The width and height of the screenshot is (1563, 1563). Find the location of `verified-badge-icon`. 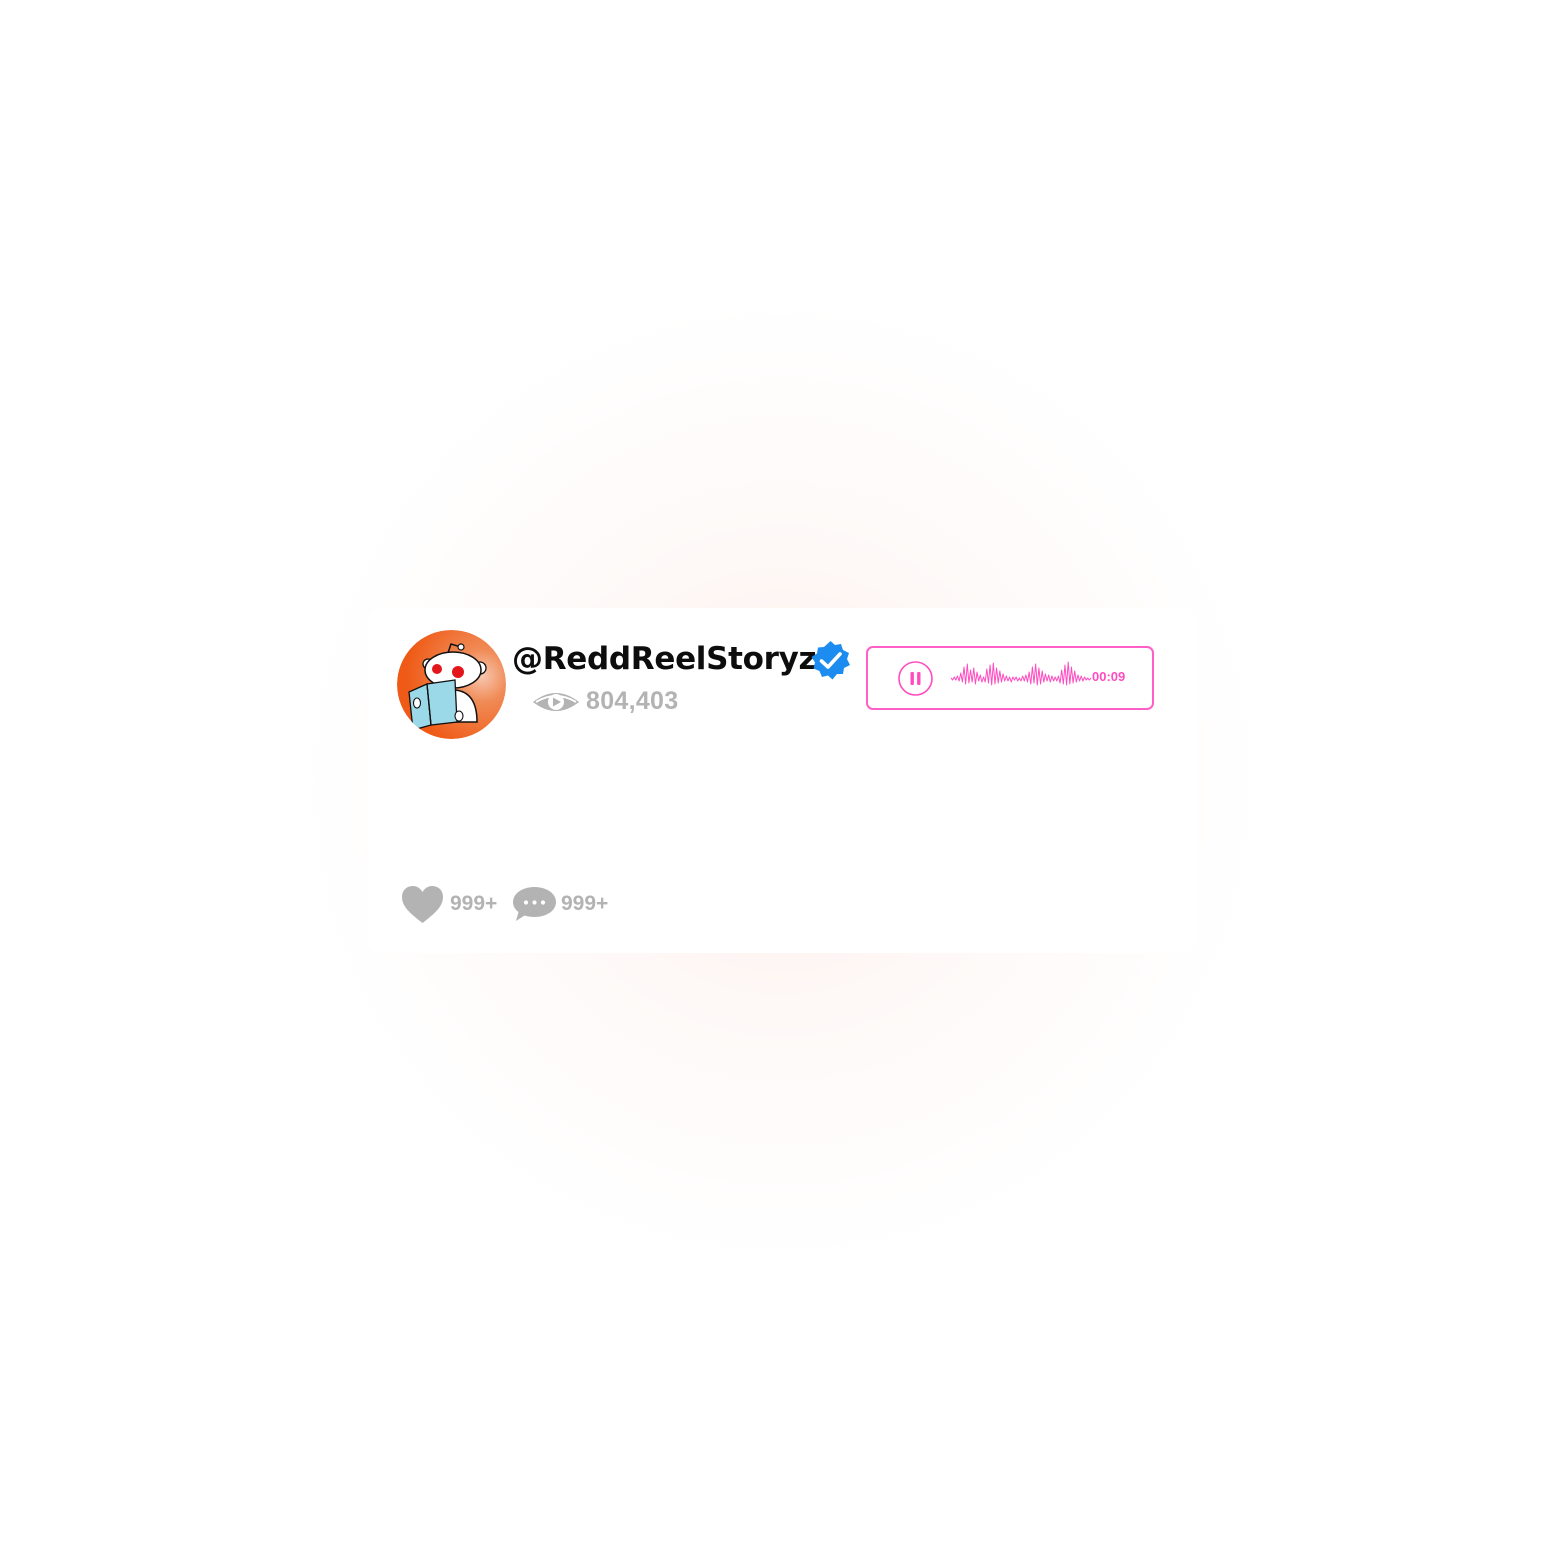

verified-badge-icon is located at coordinates (830, 660).